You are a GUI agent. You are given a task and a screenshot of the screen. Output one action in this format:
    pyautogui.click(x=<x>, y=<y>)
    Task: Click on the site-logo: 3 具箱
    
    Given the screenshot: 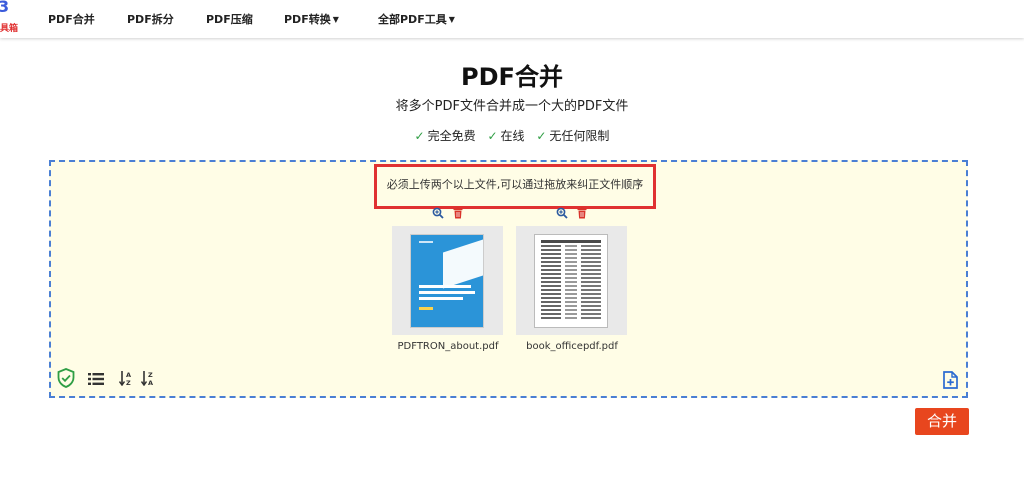 What is the action you would take?
    pyautogui.click(x=11, y=19)
    